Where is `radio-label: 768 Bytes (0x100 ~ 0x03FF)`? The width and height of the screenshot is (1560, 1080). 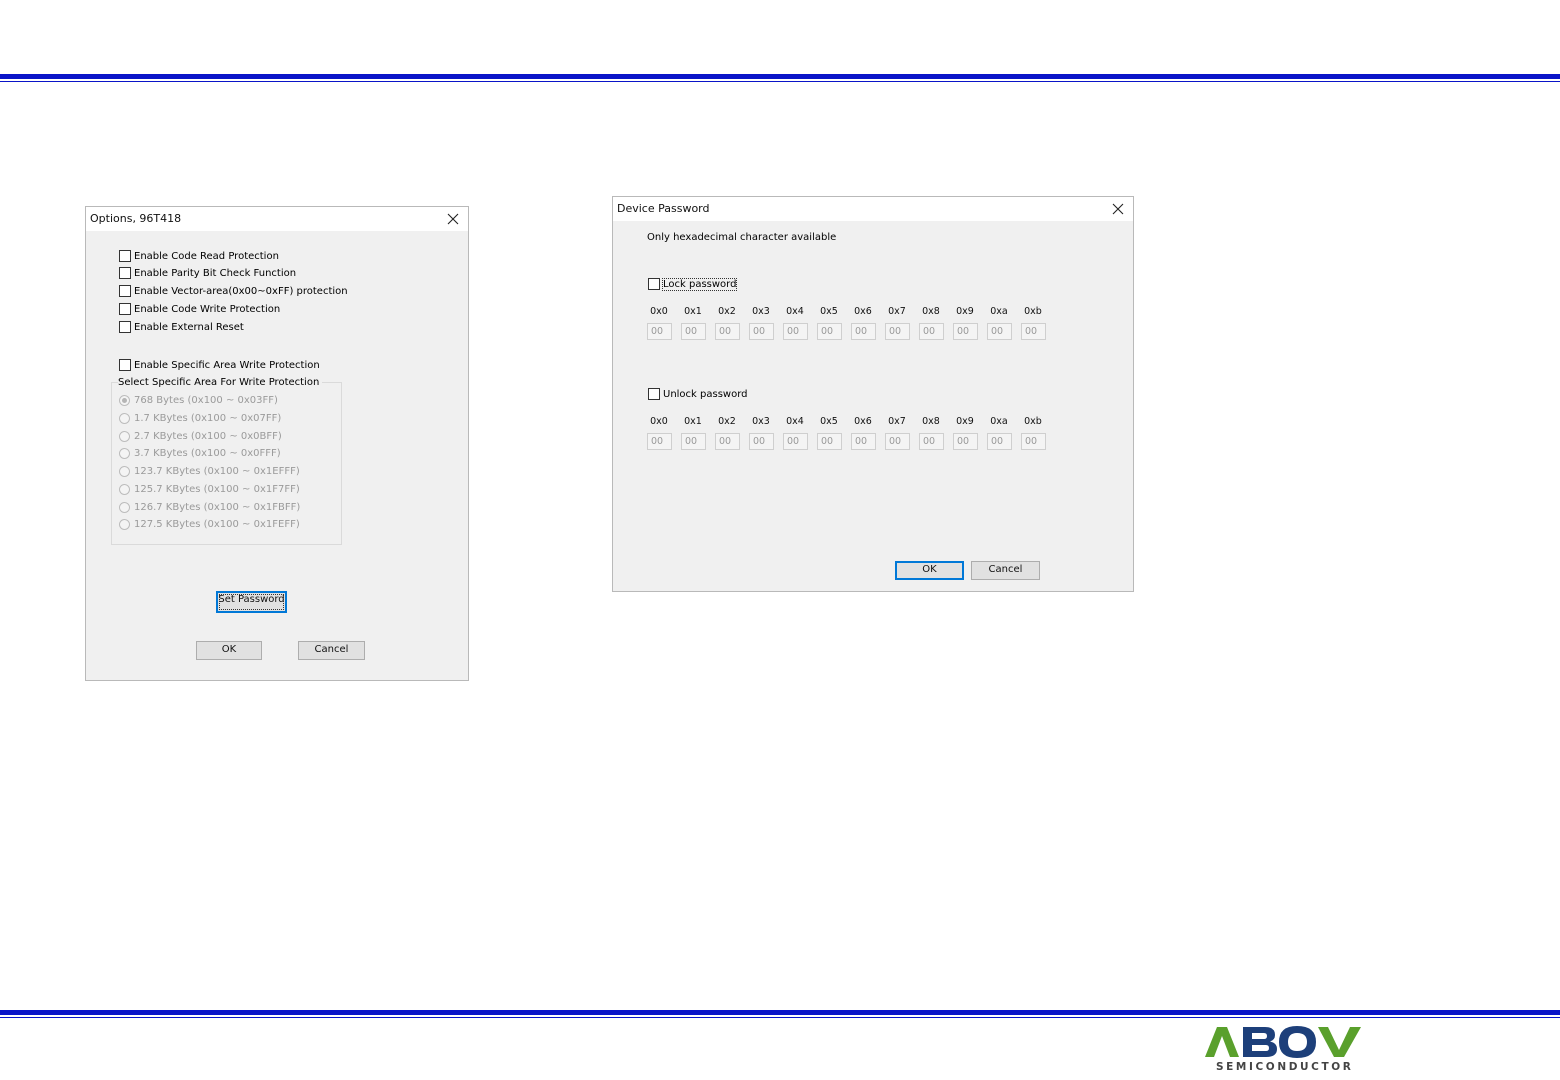
radio-label: 768 Bytes (0x100 ~ 0x03FF) is located at coordinates (206, 400).